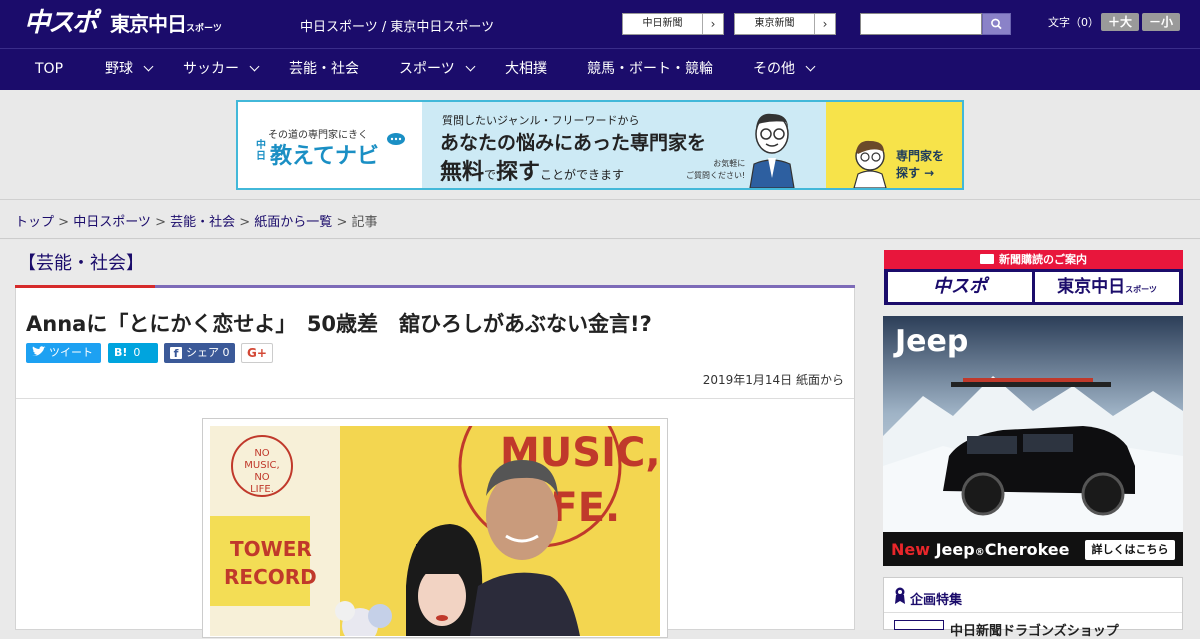 The width and height of the screenshot is (1200, 639). I want to click on facebook-share-button: f シェア 0, so click(199, 353).